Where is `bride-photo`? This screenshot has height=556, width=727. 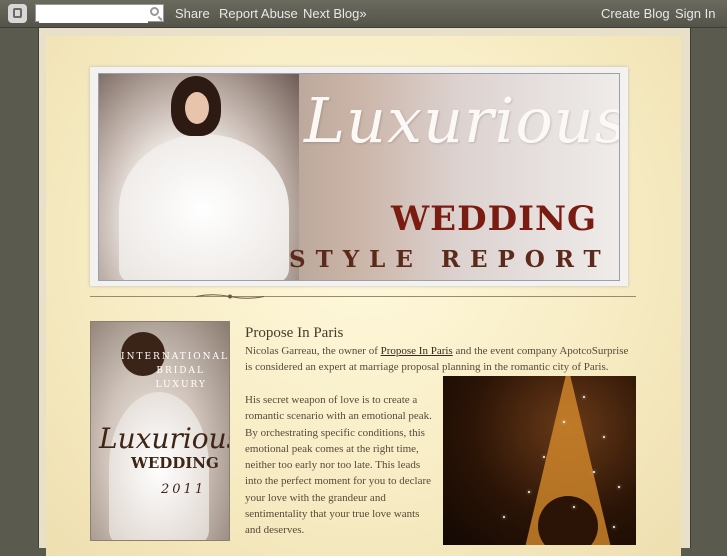 bride-photo is located at coordinates (199, 177).